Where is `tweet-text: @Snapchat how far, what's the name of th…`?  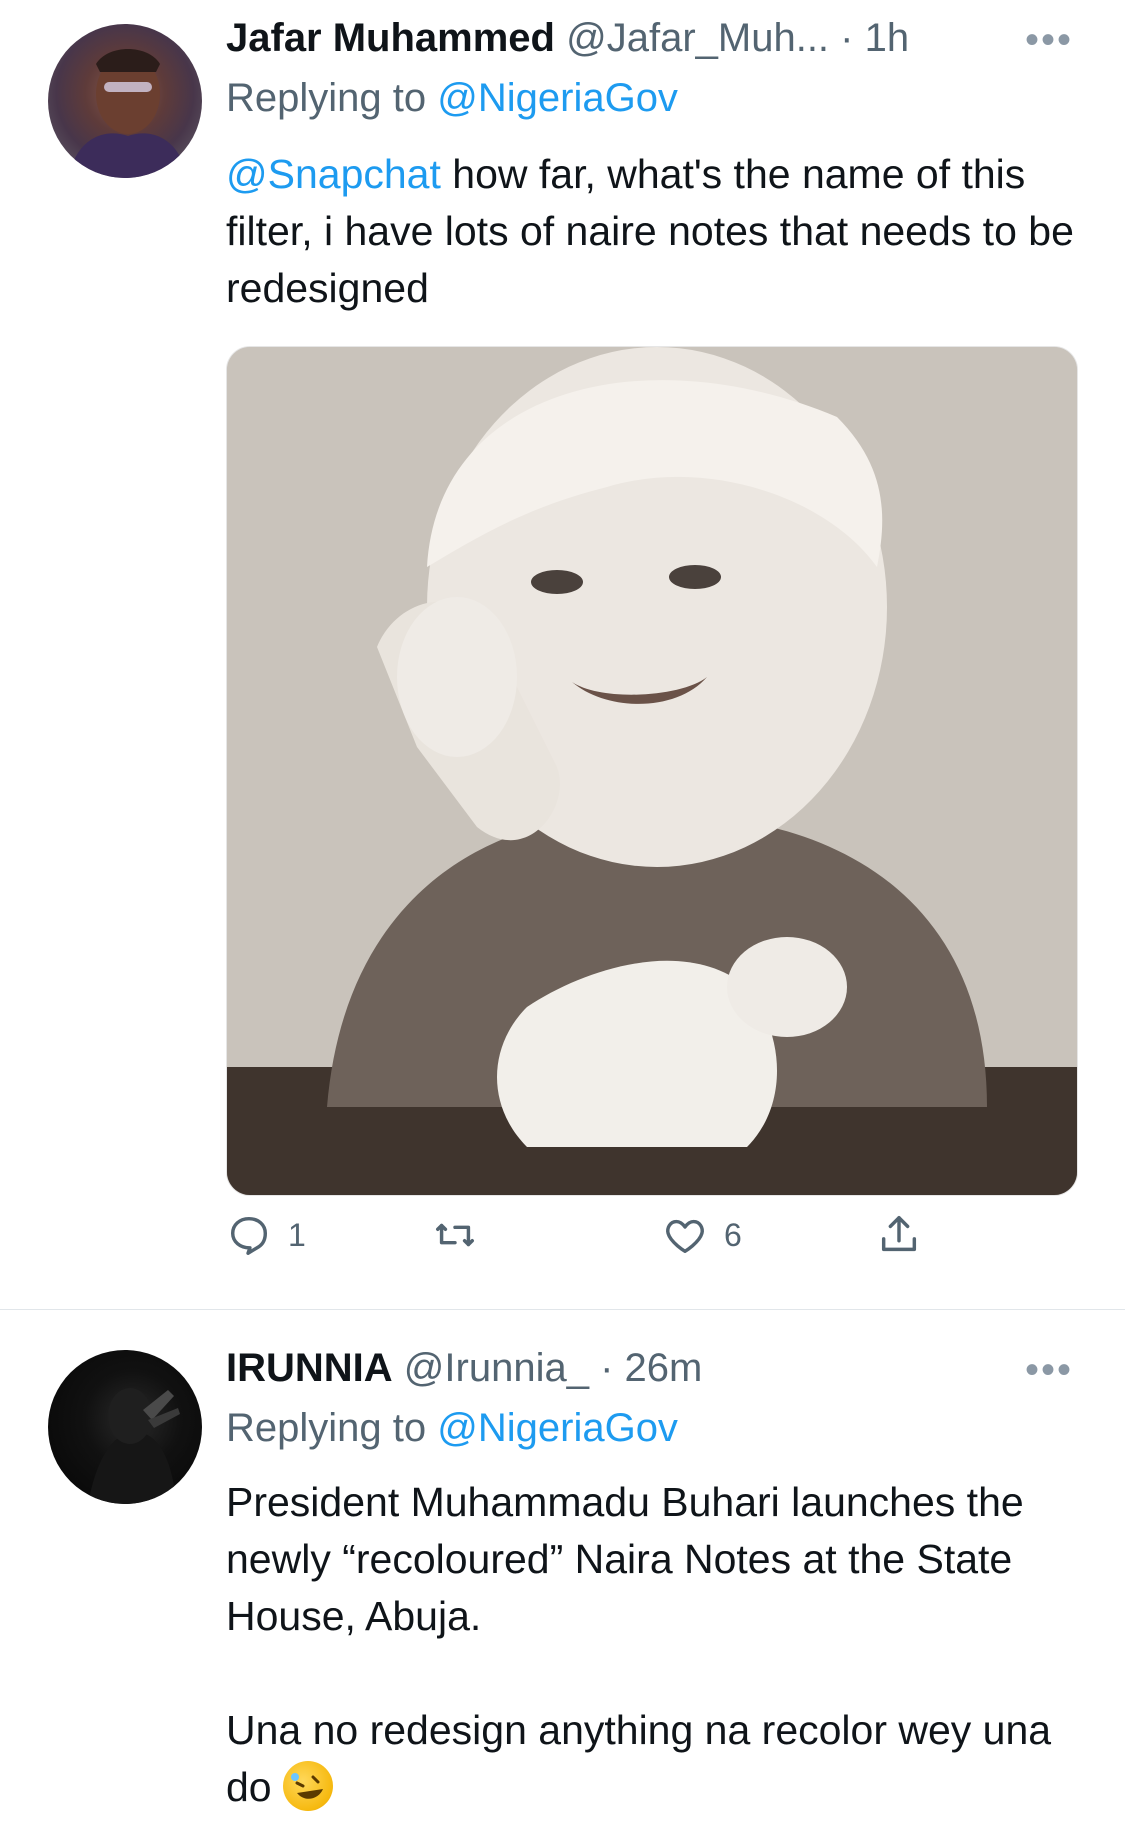
tweet-text: @Snapchat how far, what's the name of th… is located at coordinates (650, 231).